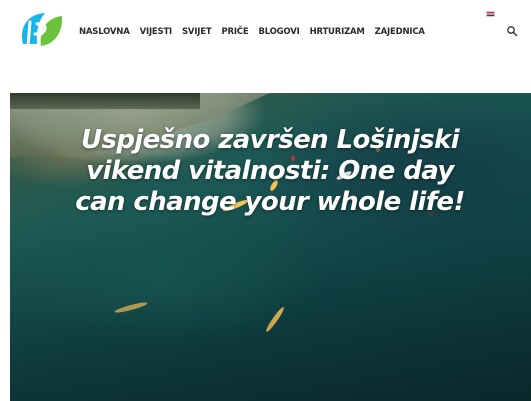 The height and width of the screenshot is (401, 531). Describe the element at coordinates (278, 32) in the screenshot. I see `nav-item-blogovi: BLOGOVI` at that location.